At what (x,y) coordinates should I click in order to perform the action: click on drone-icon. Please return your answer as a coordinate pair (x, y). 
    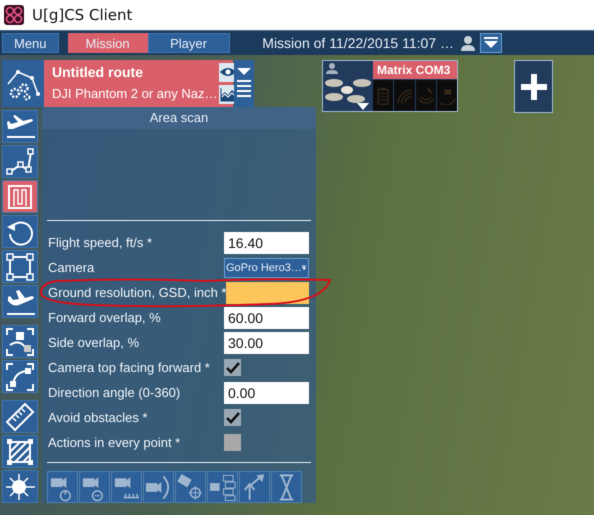
    Looking at the image, I should click on (348, 86).